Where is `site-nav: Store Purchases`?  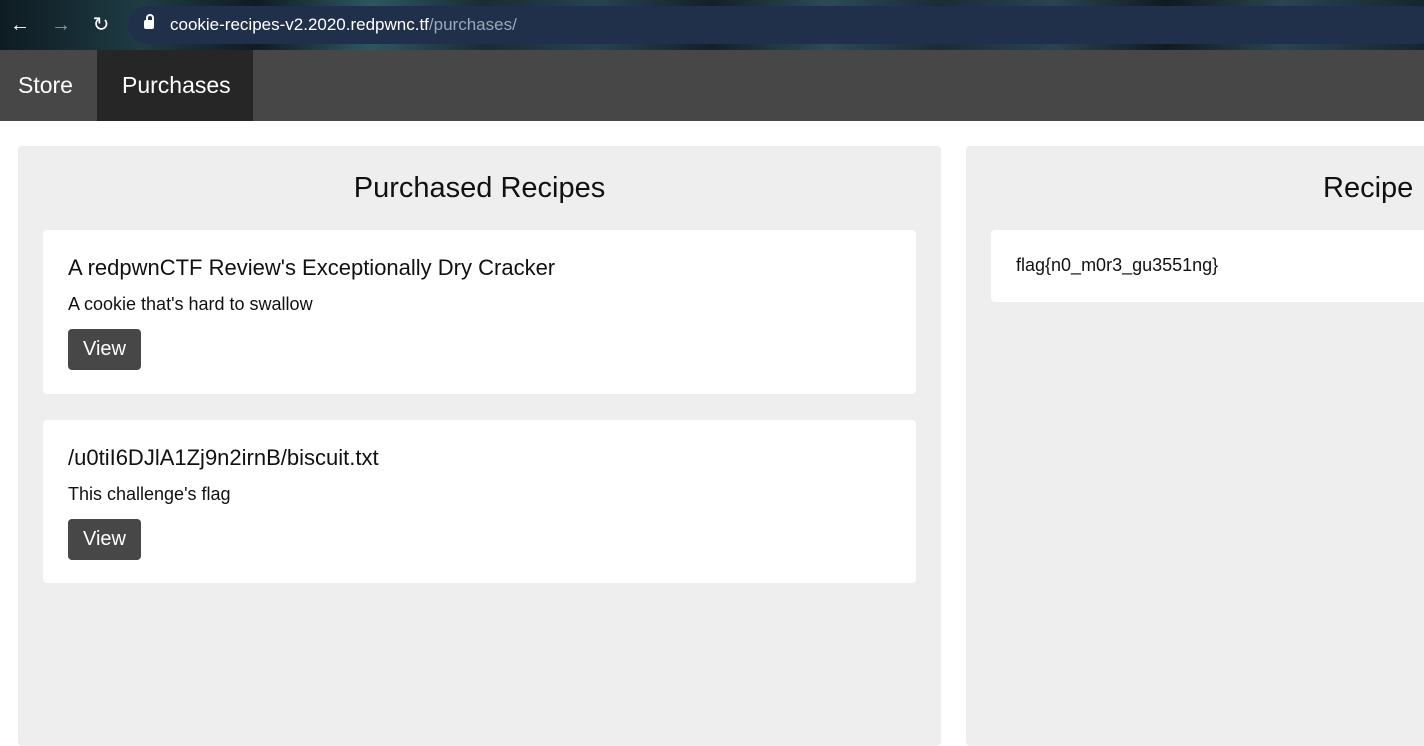 site-nav: Store Purchases is located at coordinates (712, 85).